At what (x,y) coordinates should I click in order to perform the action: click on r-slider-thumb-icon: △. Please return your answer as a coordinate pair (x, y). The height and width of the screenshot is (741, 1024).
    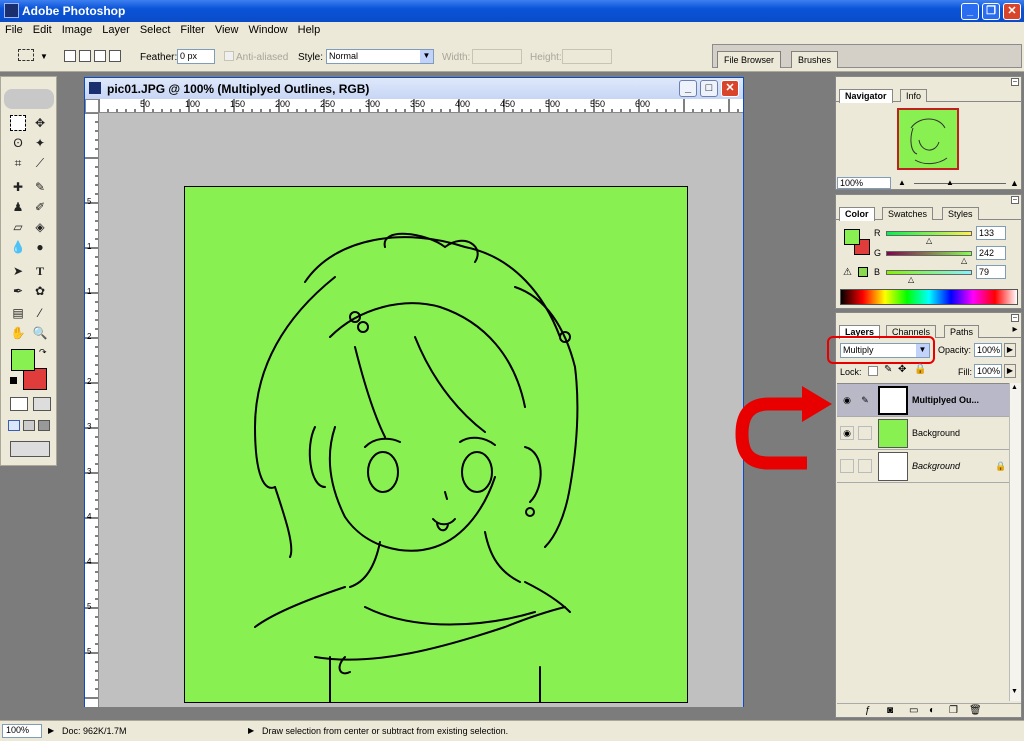
    Looking at the image, I should click on (929, 240).